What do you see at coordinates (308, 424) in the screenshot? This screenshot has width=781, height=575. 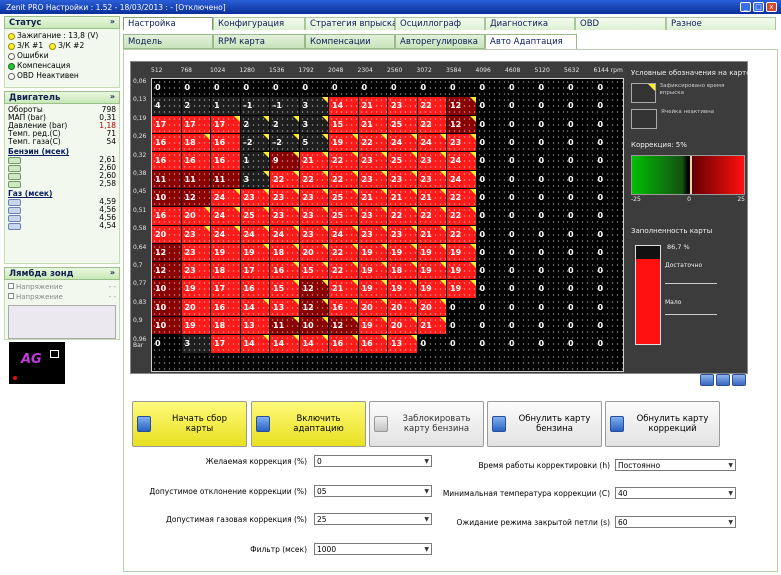 I see `enable-adaptation-button: Включить адаптацию` at bounding box center [308, 424].